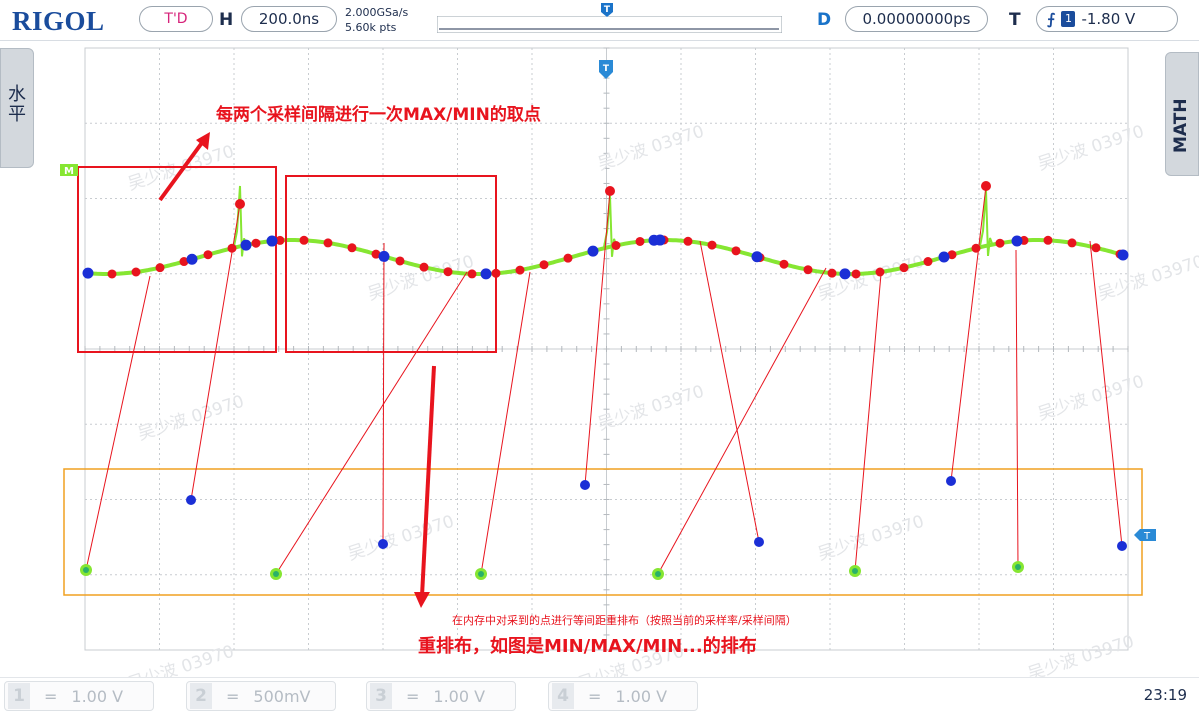 Image resolution: width=1199 pixels, height=724 pixels. Describe the element at coordinates (201, 696) in the screenshot. I see `channel-2-number: 2` at that location.